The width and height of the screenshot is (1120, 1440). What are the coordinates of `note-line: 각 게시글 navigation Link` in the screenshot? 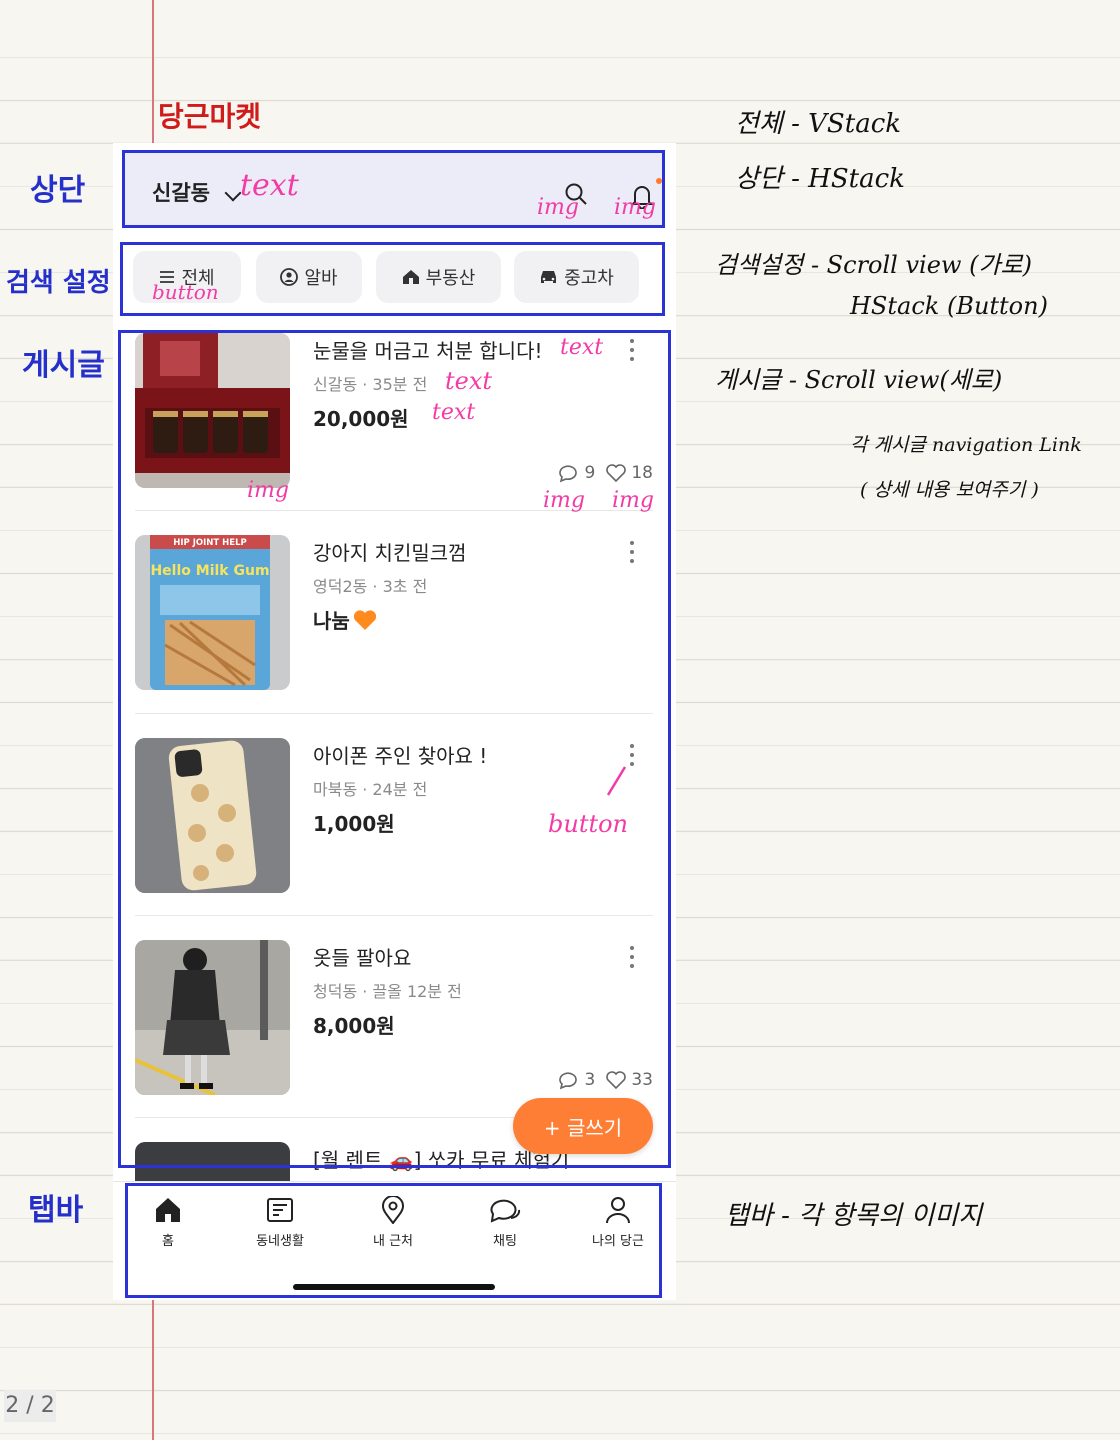 It's located at (966, 445).